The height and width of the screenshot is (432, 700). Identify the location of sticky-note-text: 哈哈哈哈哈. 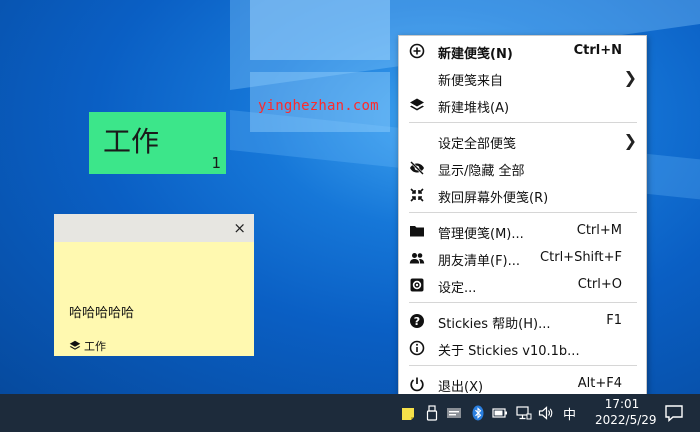
(101, 311).